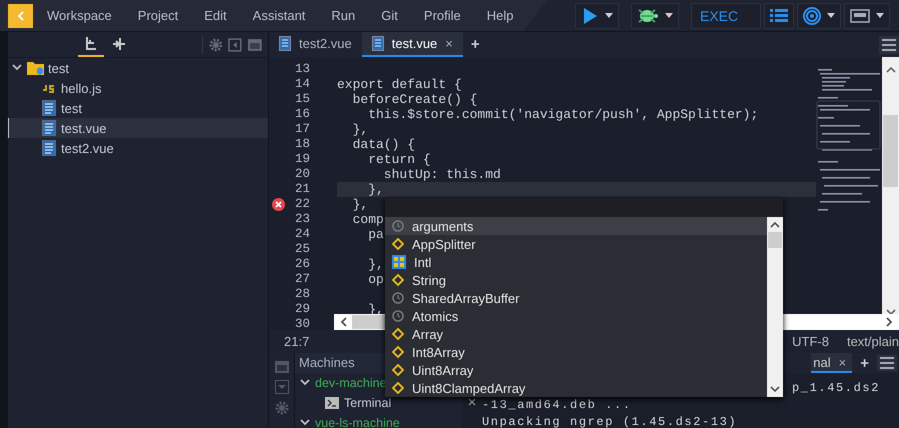 Image resolution: width=899 pixels, height=428 pixels. What do you see at coordinates (375, 234) in the screenshot?
I see `code-line: pa` at bounding box center [375, 234].